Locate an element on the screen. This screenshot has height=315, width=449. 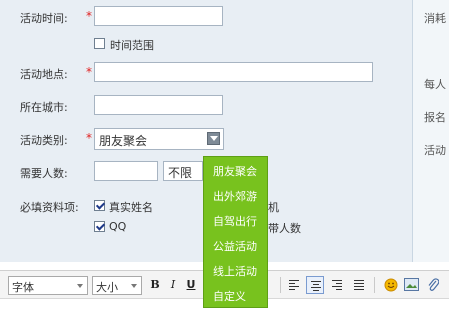
qq-label: QQ is located at coordinates (118, 226).